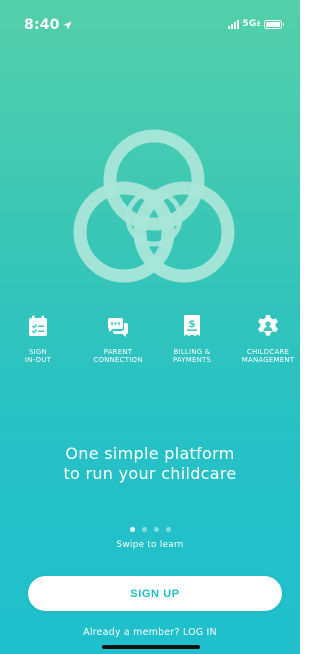  What do you see at coordinates (38, 360) in the screenshot?
I see `feature-label-line2: IN-OUT` at bounding box center [38, 360].